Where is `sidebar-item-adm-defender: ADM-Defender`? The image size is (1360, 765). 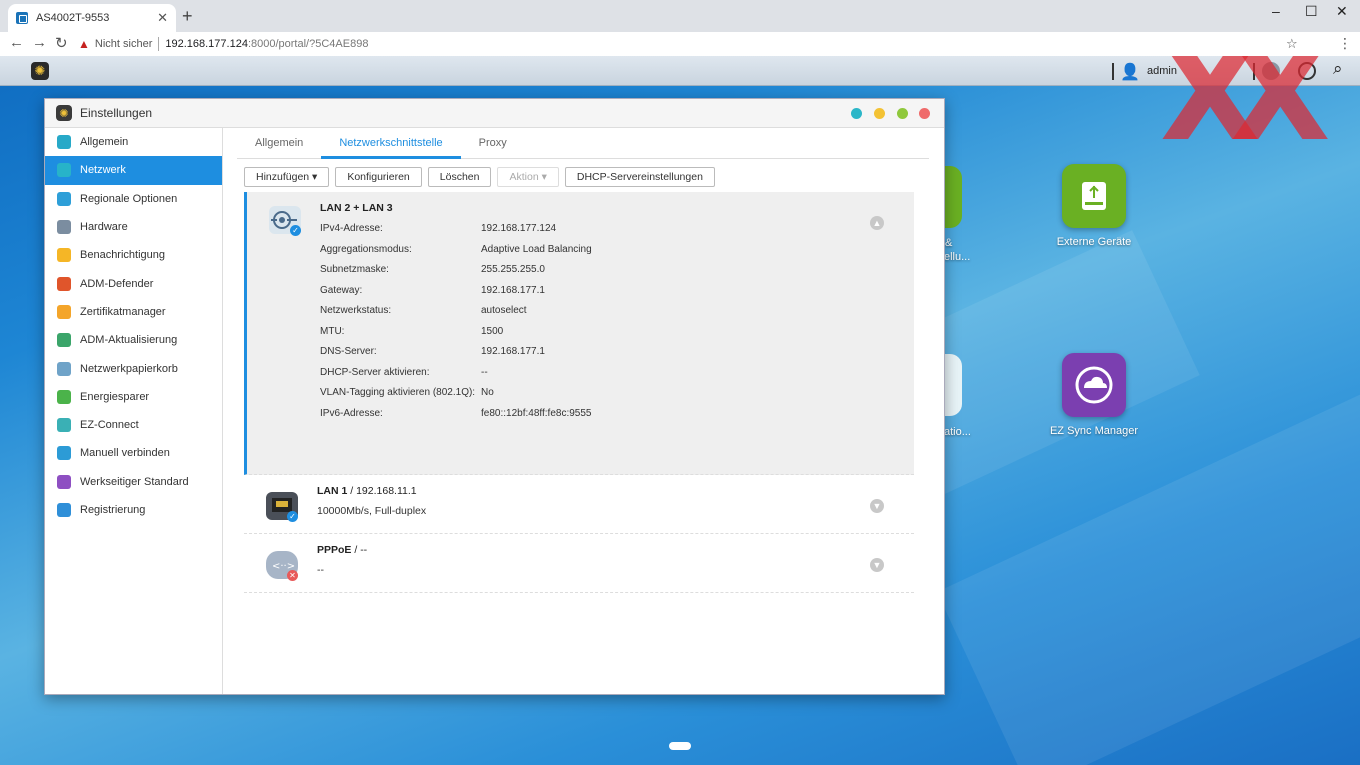 sidebar-item-adm-defender: ADM-Defender is located at coordinates (133, 283).